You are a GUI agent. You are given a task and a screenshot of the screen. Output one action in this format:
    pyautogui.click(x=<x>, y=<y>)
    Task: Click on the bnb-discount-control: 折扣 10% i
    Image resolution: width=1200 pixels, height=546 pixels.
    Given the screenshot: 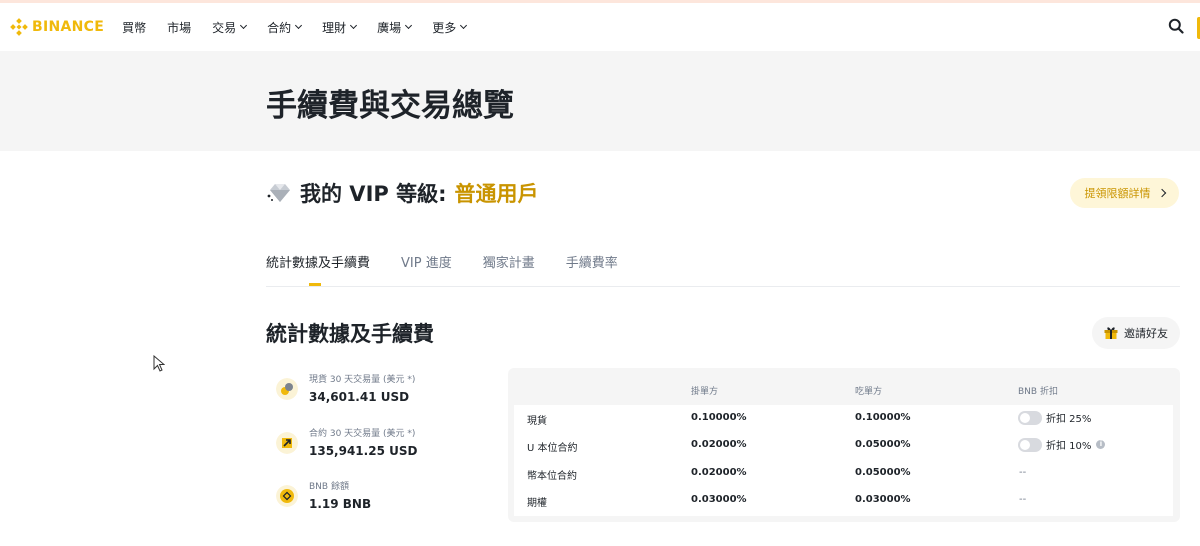 What is the action you would take?
    pyautogui.click(x=1062, y=444)
    